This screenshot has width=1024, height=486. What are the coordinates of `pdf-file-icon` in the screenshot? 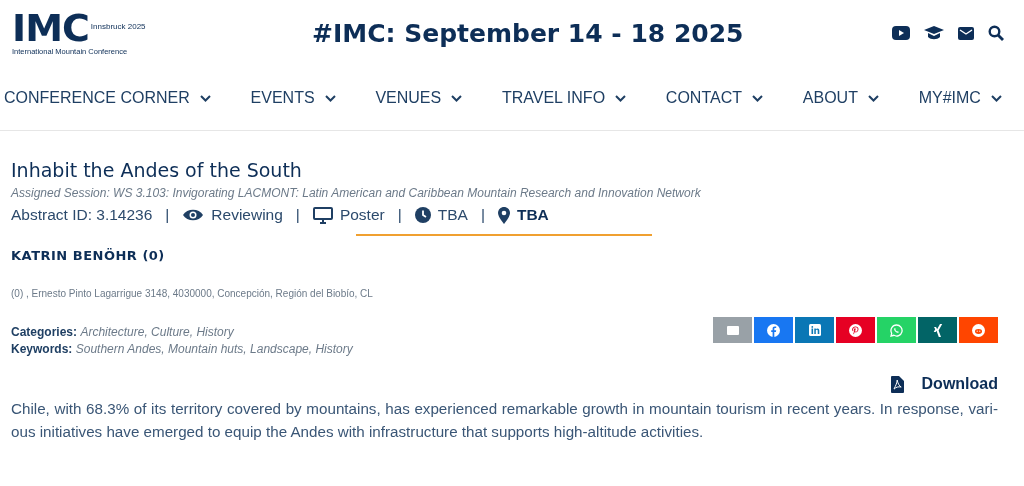 It's located at (897, 384).